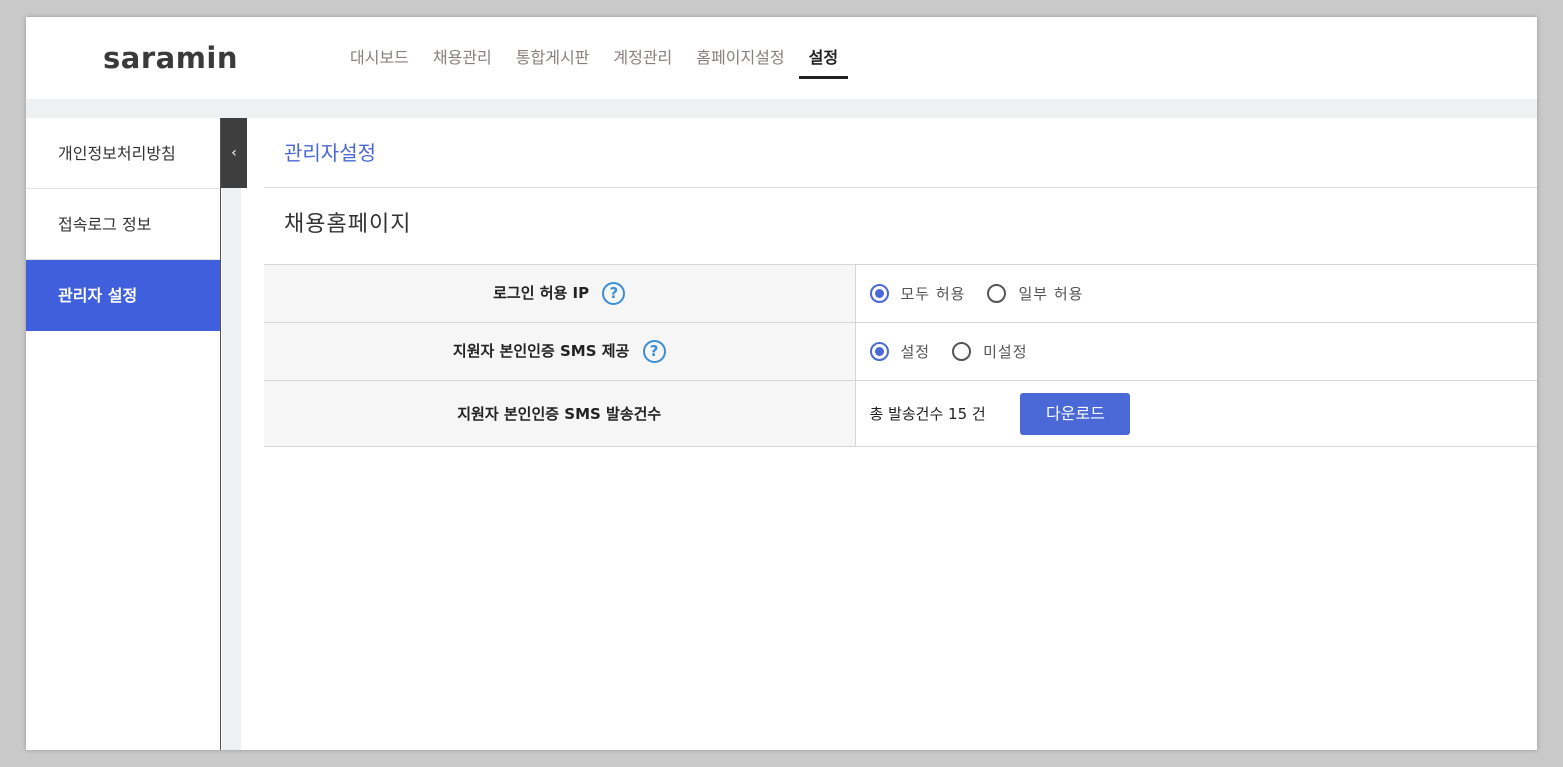  What do you see at coordinates (823, 58) in the screenshot?
I see `nav-settings: 설정` at bounding box center [823, 58].